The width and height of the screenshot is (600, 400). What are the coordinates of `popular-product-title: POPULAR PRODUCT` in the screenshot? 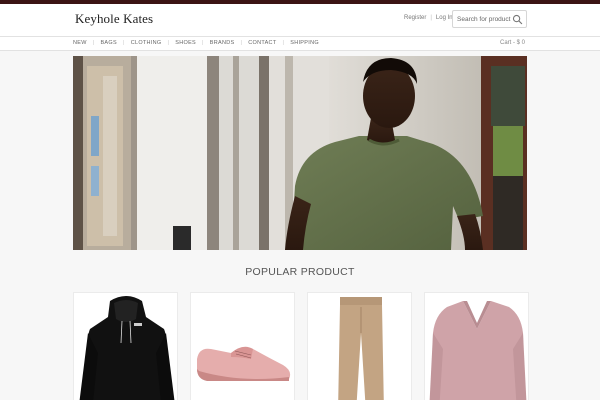 It's located at (300, 272).